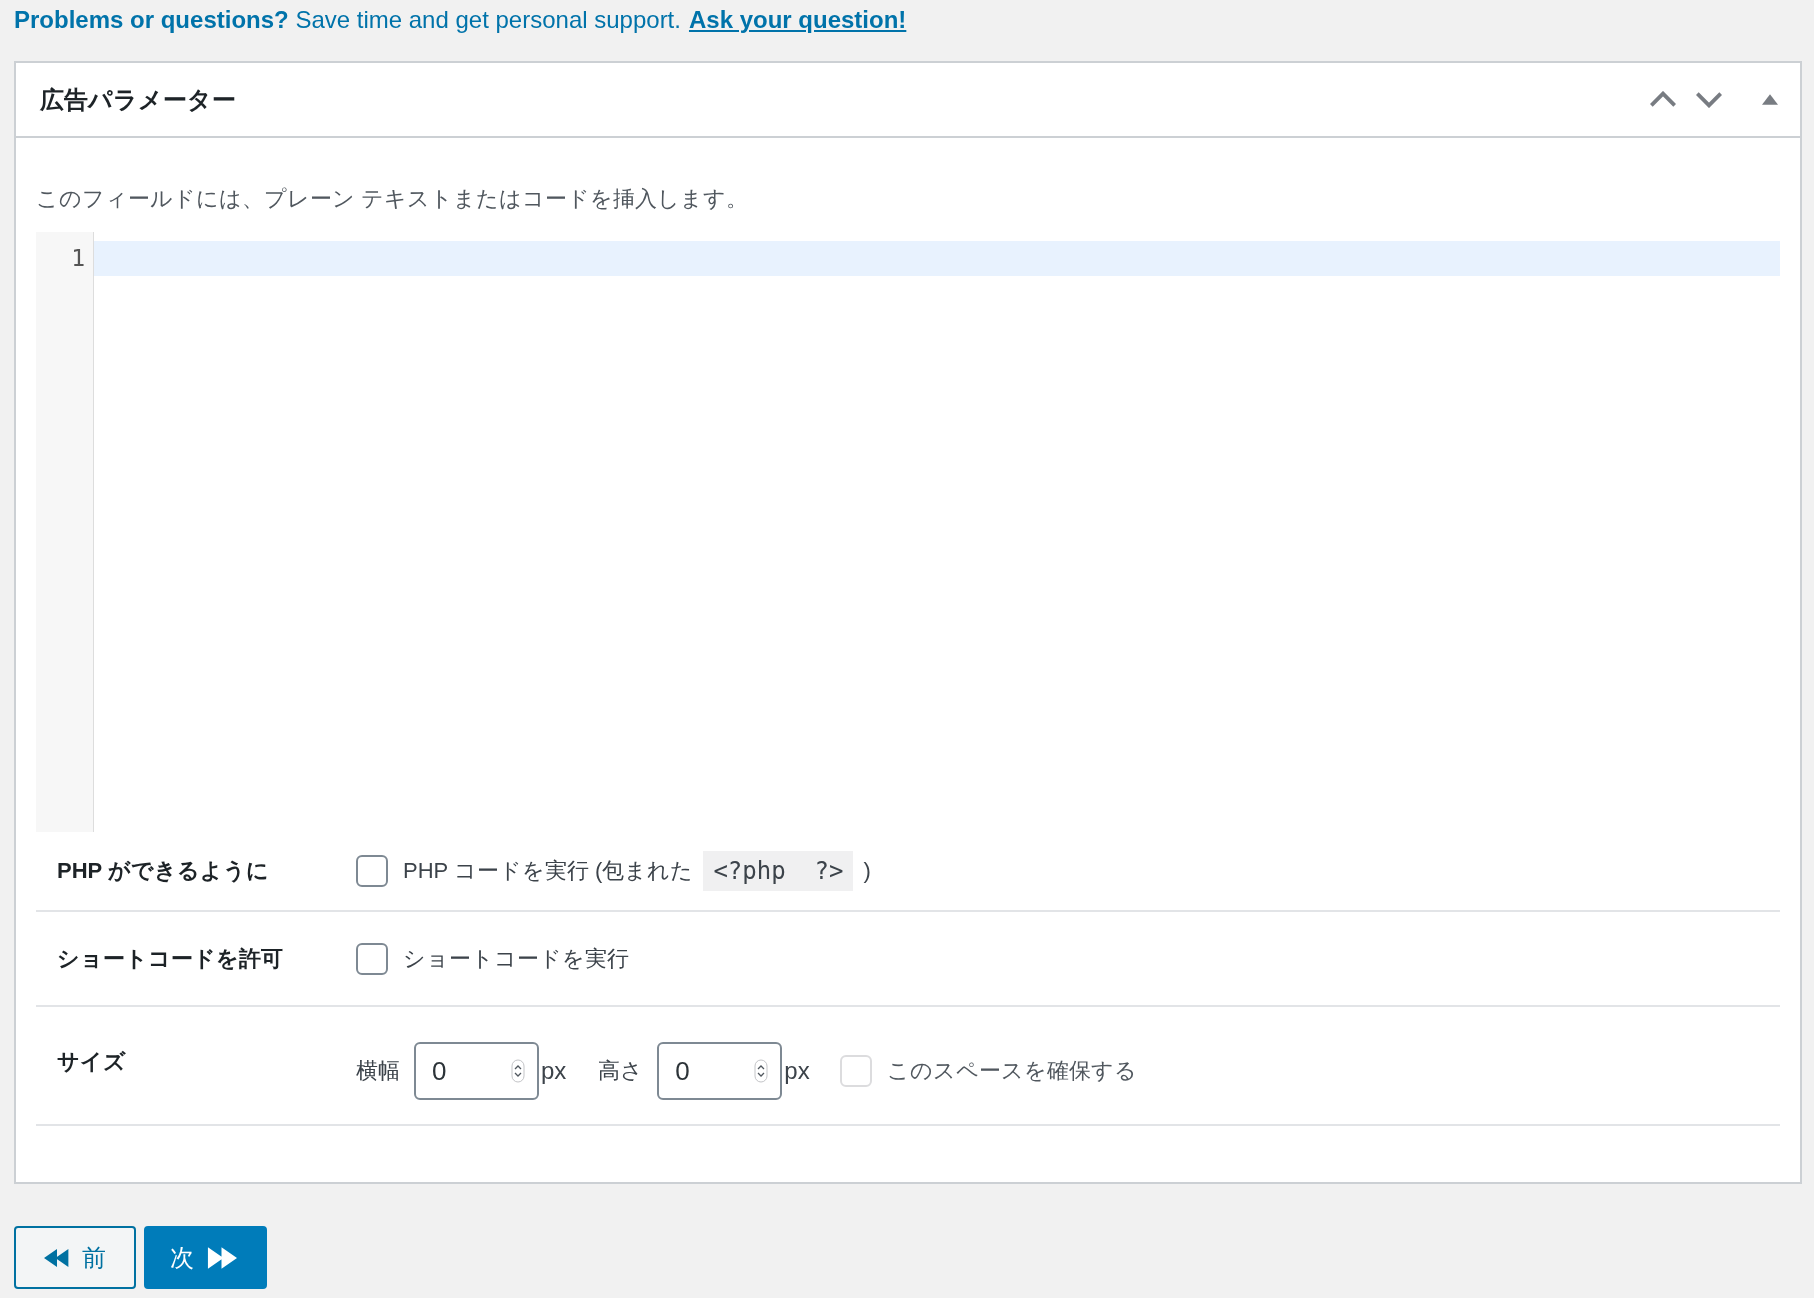  I want to click on chevron-up-icon, so click(1663, 99).